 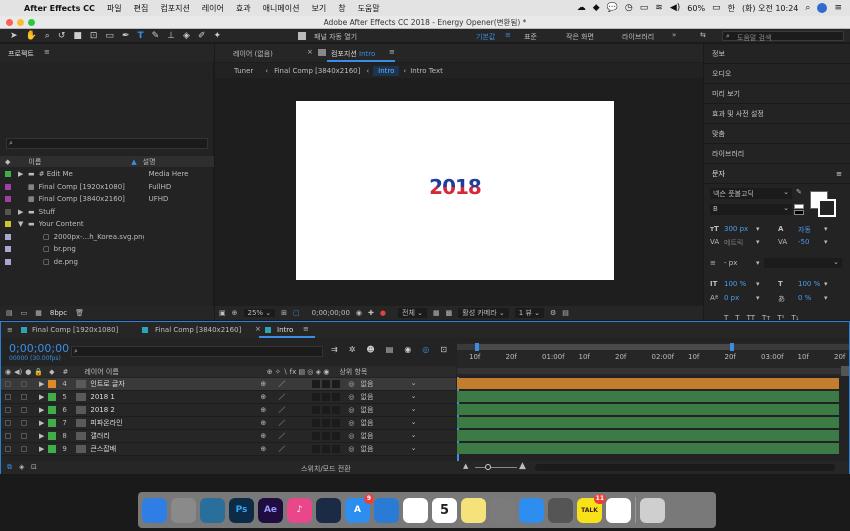 What do you see at coordinates (326, 469) in the screenshot?
I see `toggle-switches-modes-button: 스위치/모드 전환` at bounding box center [326, 469].